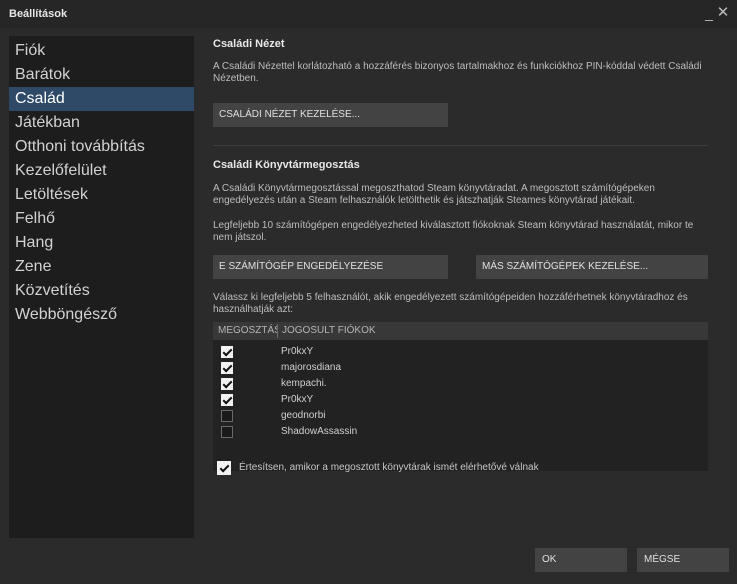 This screenshot has height=584, width=737. What do you see at coordinates (101, 243) in the screenshot?
I see `sidebar-item-voice: Hang` at bounding box center [101, 243].